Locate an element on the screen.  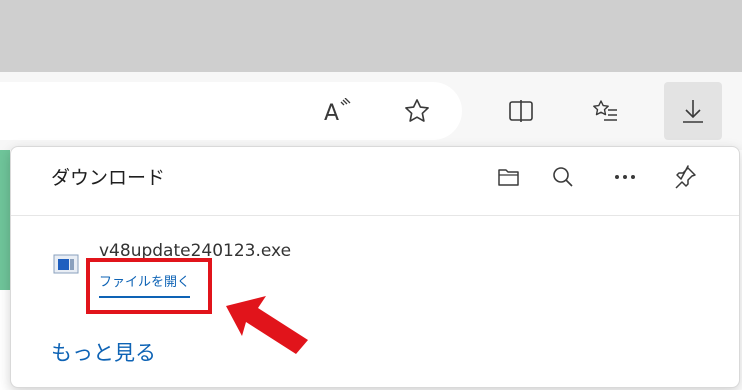
exe-file-icon is located at coordinates (66, 264).